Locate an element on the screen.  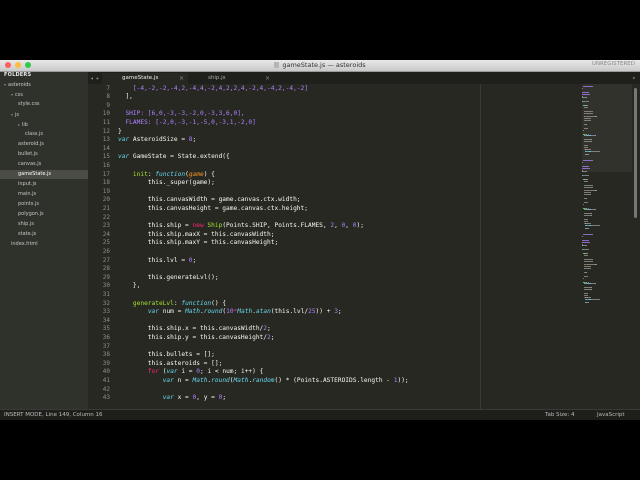
code-line: this.ship.maxY = this.canvasHeight; is located at coordinates (198, 243).